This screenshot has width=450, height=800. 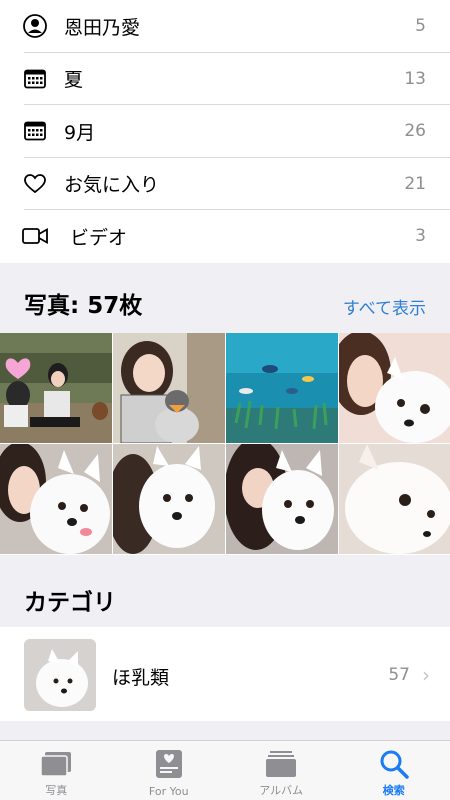 What do you see at coordinates (225, 236) in the screenshot?
I see `list-item-video: ビデオ 3` at bounding box center [225, 236].